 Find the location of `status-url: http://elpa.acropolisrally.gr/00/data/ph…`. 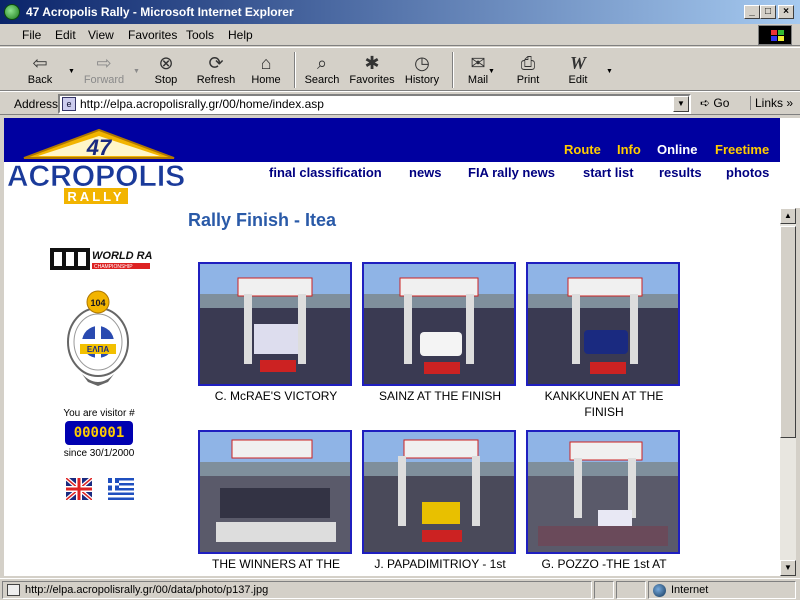

status-url: http://elpa.acropolisrally.gr/00/data/ph… is located at coordinates (147, 590).